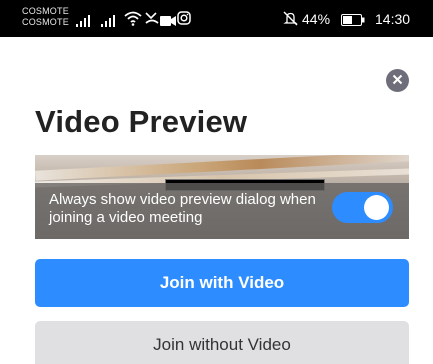 Image resolution: width=433 pixels, height=364 pixels. What do you see at coordinates (168, 22) in the screenshot?
I see `video-camera-icon` at bounding box center [168, 22].